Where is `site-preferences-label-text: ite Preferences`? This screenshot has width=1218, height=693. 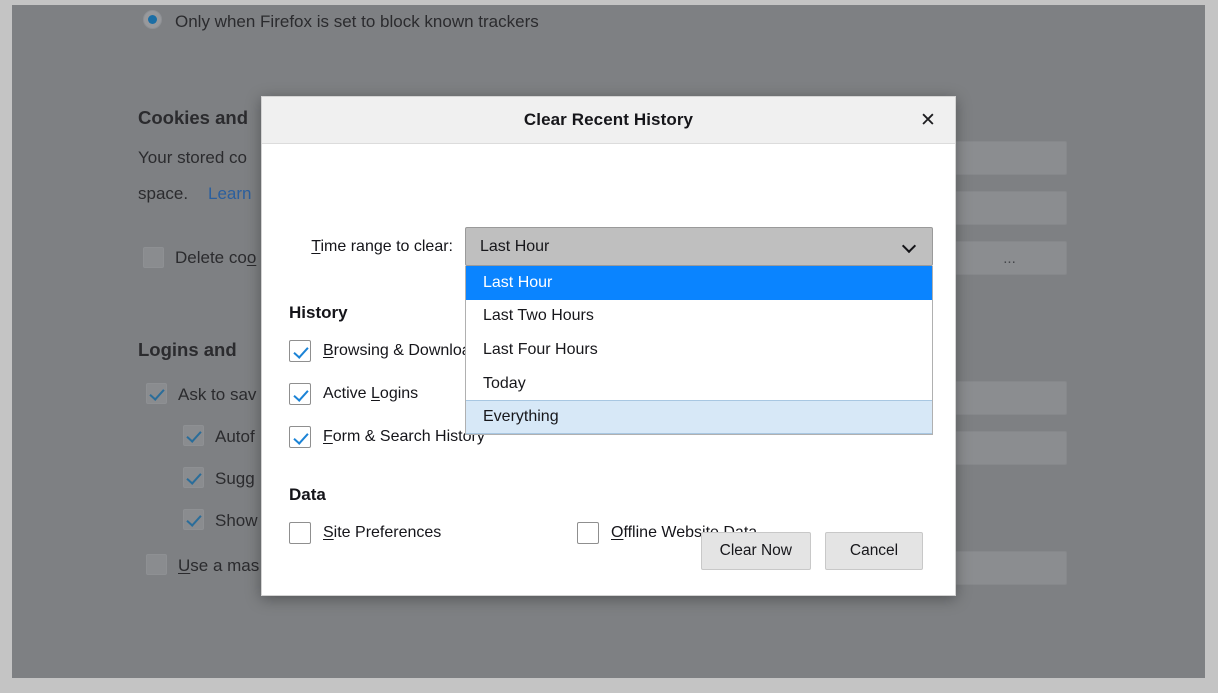
site-preferences-label-text: ite Preferences is located at coordinates (387, 532).